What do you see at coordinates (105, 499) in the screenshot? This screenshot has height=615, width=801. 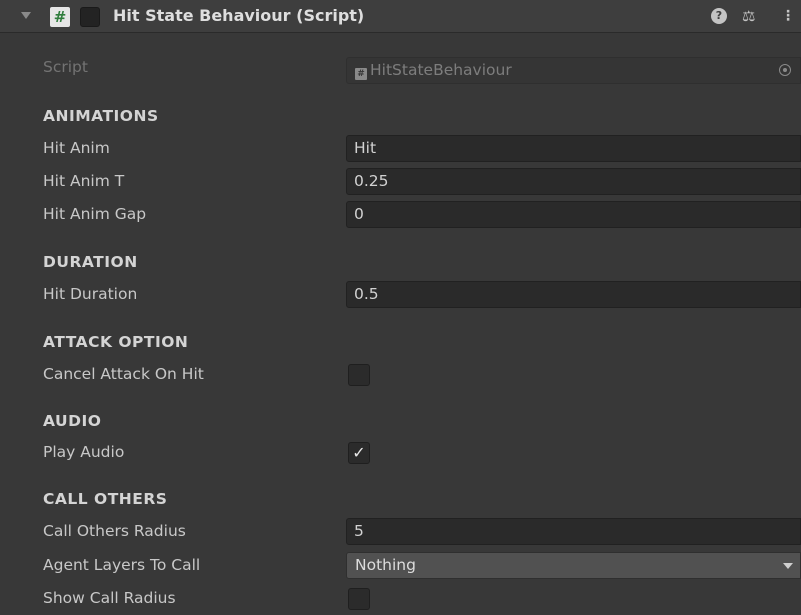 I see `section-call-others-header: CALL OTHERS` at bounding box center [105, 499].